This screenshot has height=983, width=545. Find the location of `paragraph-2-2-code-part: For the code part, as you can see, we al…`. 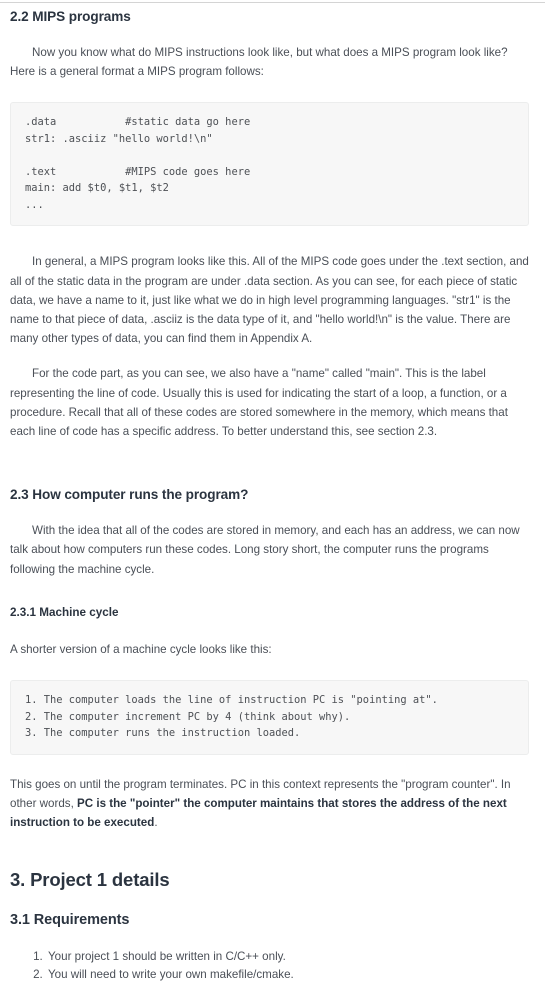

paragraph-2-2-code-part: For the code part, as you can see, we al… is located at coordinates (259, 403).